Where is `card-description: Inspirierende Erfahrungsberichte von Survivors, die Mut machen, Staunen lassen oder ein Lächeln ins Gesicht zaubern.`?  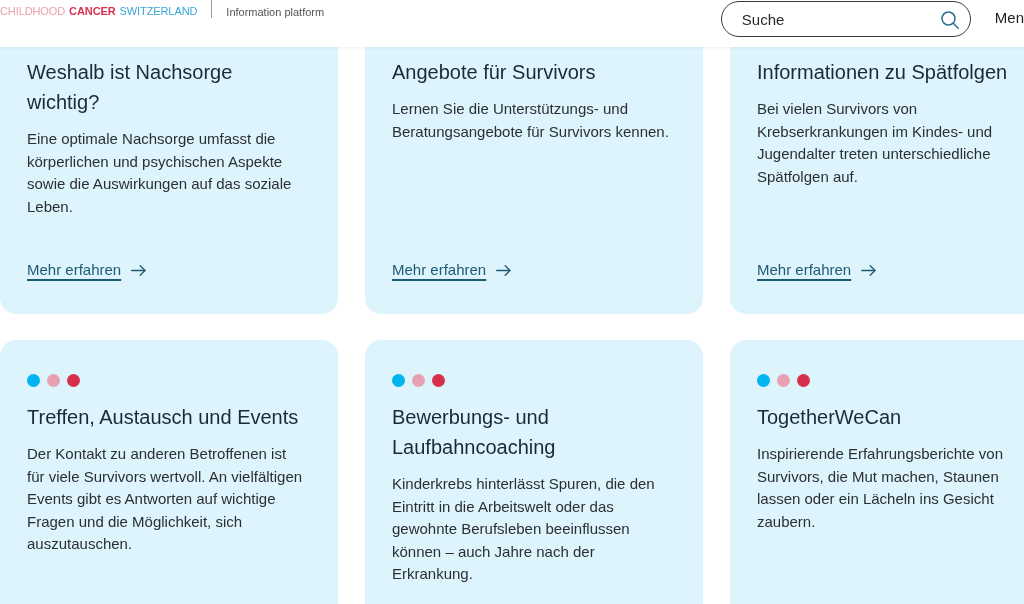
card-description: Inspirierende Erfahrungsberichte von Survivors, die Mut machen, Staunen lassen oder ein Lächeln ins Gesicht zaubern. is located at coordinates (880, 488).